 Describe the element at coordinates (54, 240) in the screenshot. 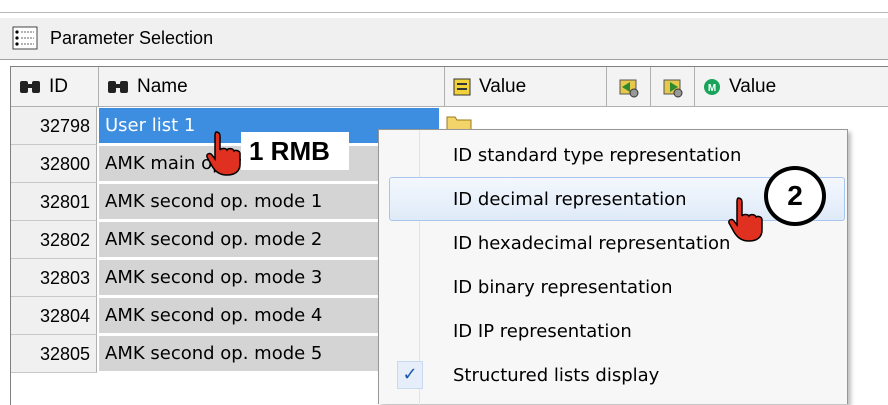

I see `id-cell: 32802` at that location.